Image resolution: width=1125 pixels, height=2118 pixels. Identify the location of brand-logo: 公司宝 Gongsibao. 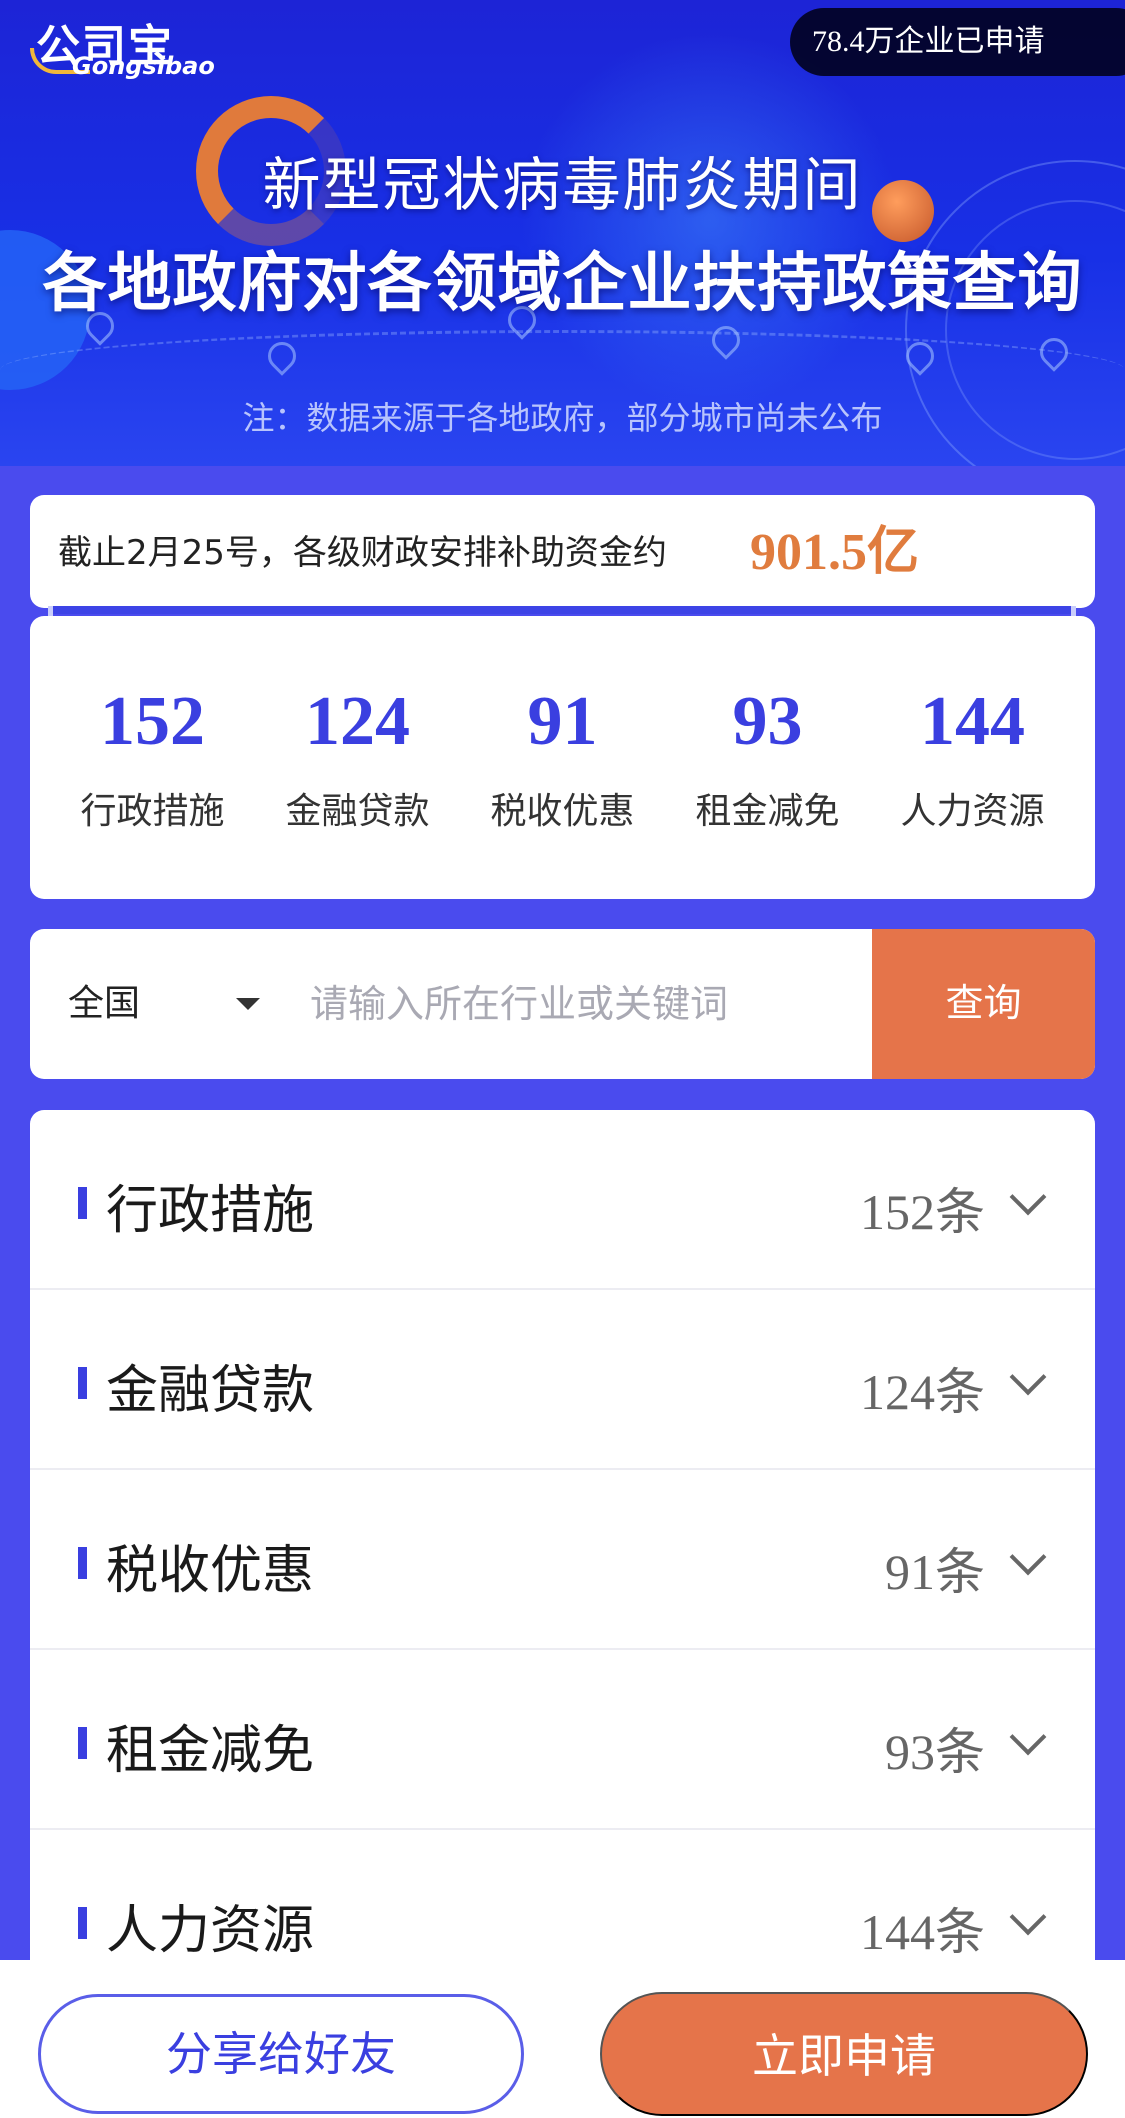
(125, 45).